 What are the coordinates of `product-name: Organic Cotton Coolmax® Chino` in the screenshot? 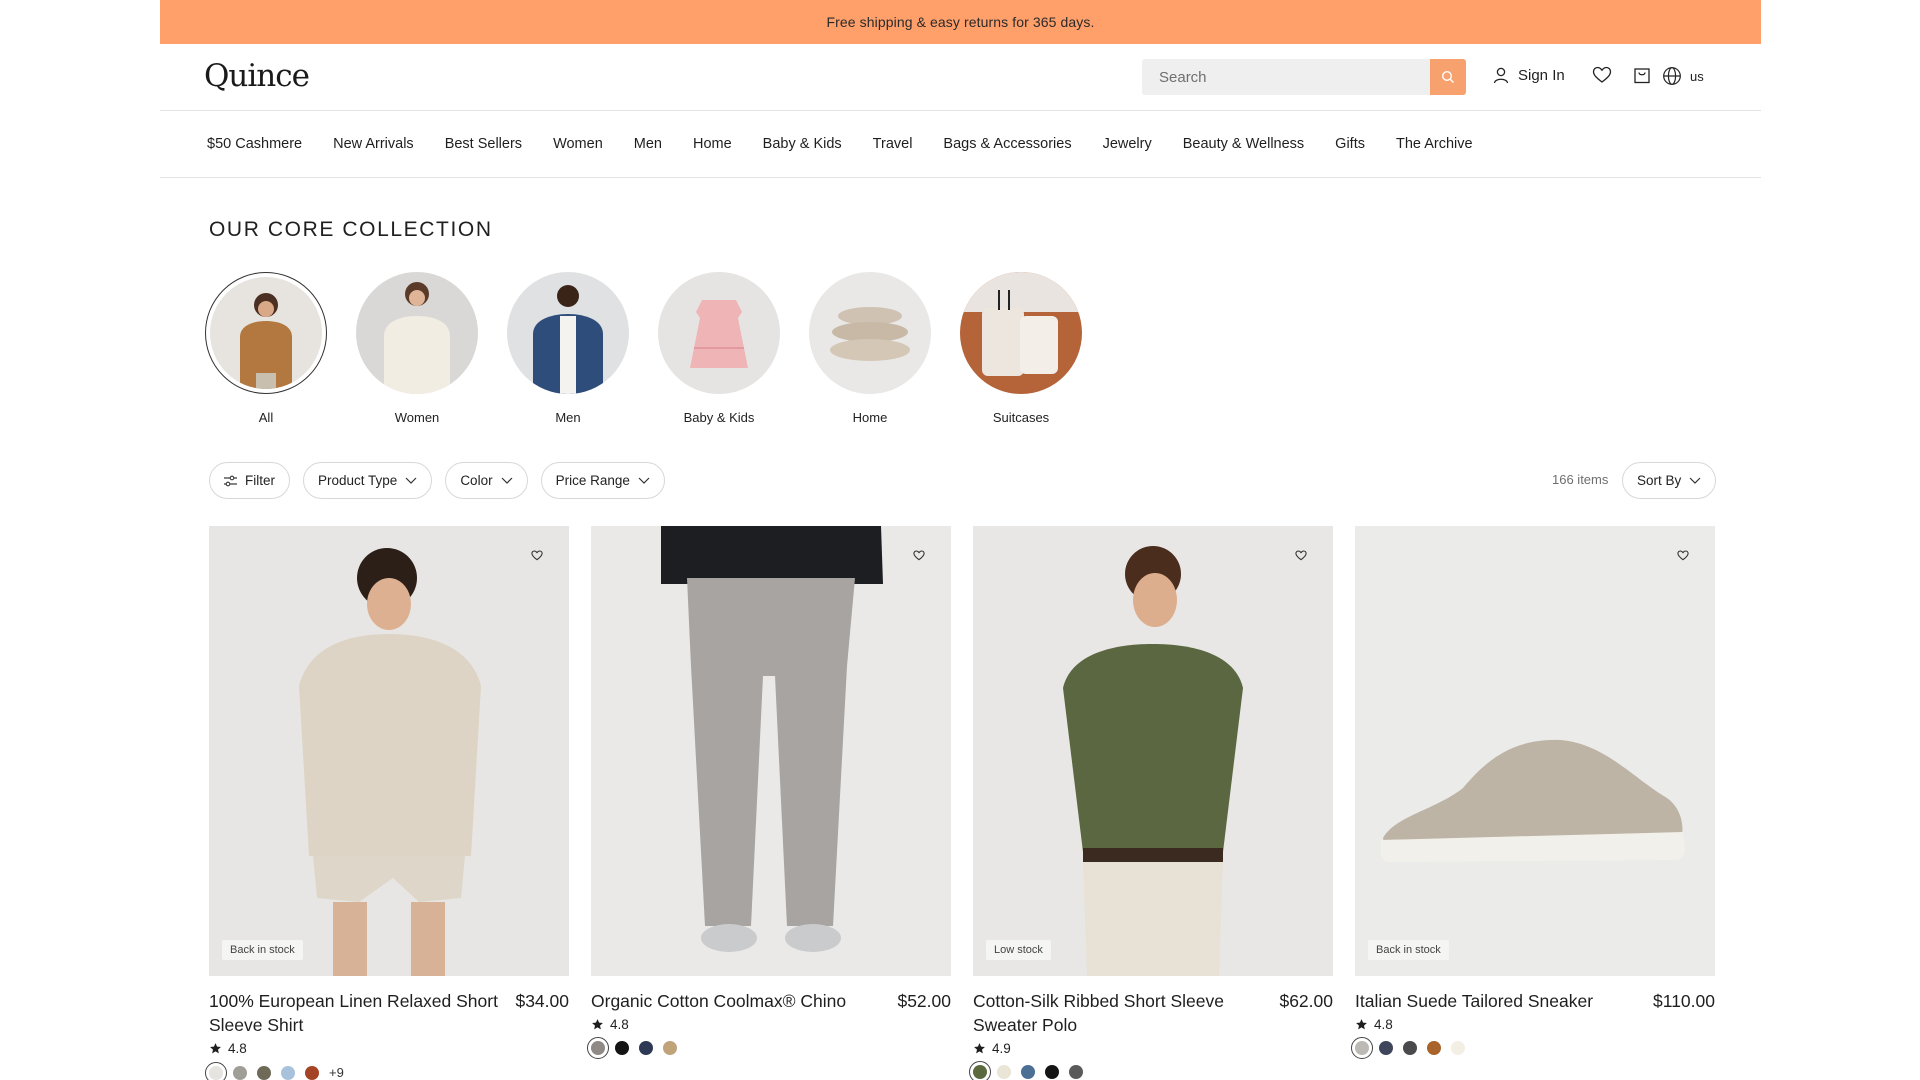 It's located at (718, 1001).